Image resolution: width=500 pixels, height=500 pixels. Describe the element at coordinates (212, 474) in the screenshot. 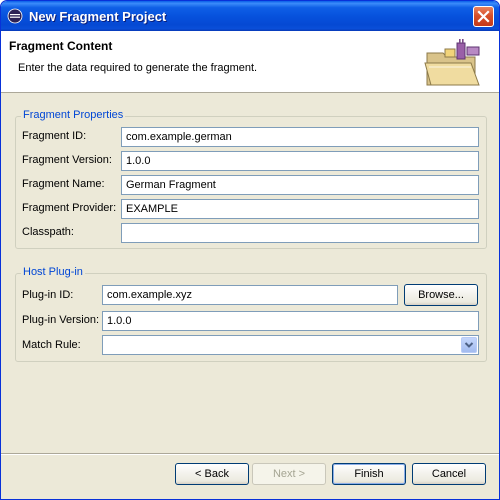

I see `back-button: < Back` at that location.